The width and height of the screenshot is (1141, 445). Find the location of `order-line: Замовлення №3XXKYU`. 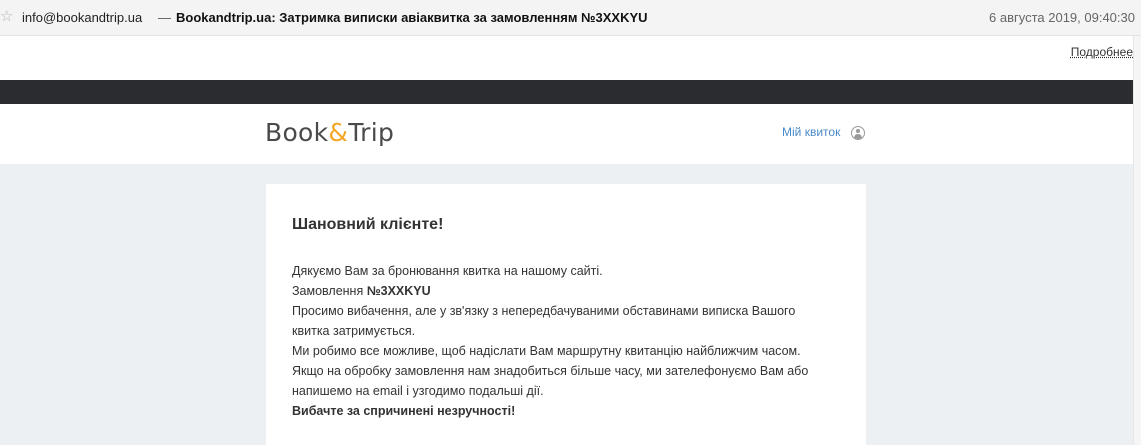

order-line: Замовлення №3XXKYU is located at coordinates (572, 291).